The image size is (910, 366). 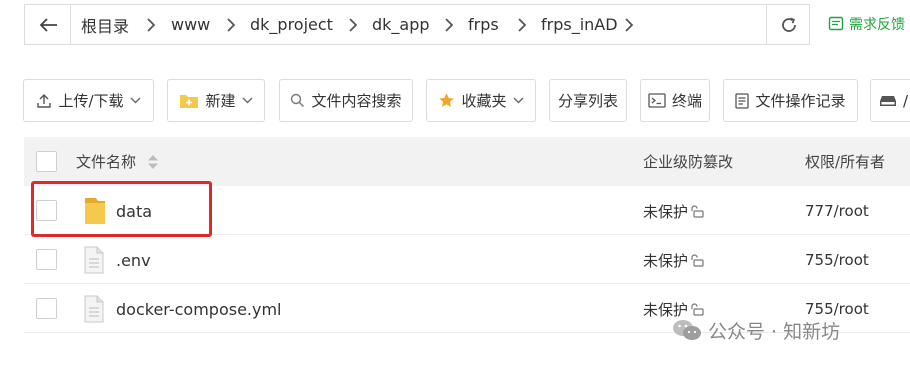 I want to click on feedback-icon, so click(x=836, y=23).